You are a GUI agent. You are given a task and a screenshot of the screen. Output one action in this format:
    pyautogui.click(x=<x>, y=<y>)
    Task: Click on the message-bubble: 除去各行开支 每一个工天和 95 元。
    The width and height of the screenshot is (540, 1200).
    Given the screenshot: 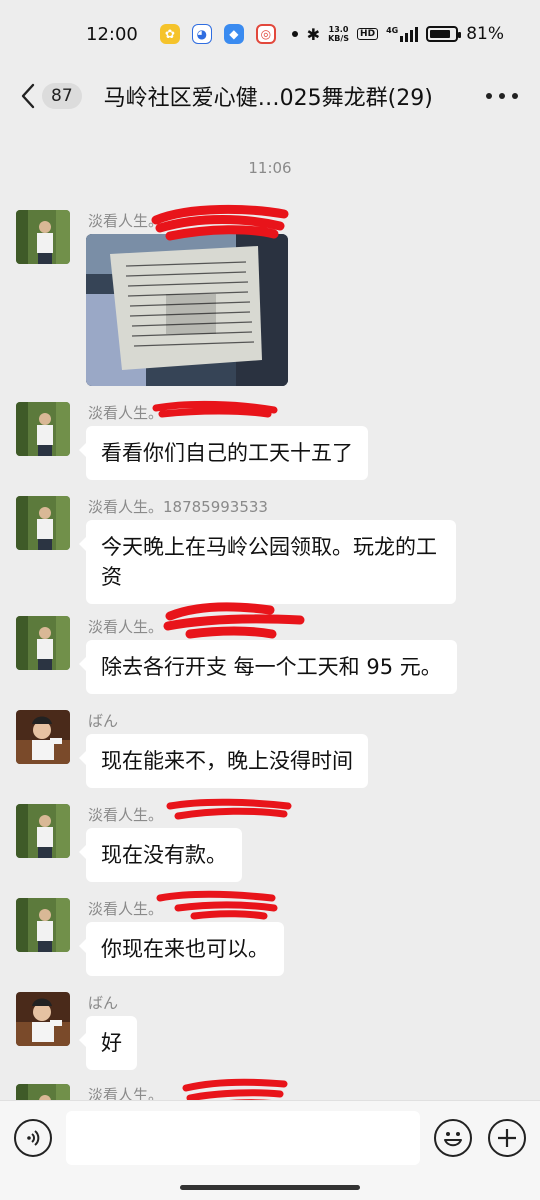 What is the action you would take?
    pyautogui.click(x=268, y=667)
    